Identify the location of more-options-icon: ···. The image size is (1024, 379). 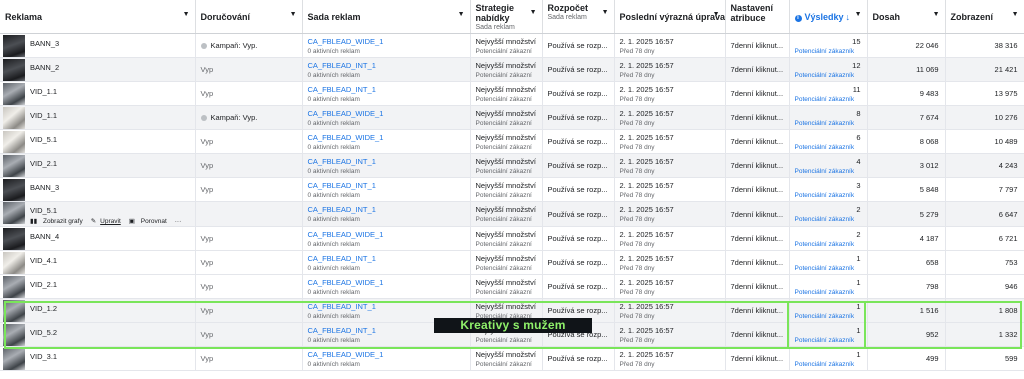
(178, 221).